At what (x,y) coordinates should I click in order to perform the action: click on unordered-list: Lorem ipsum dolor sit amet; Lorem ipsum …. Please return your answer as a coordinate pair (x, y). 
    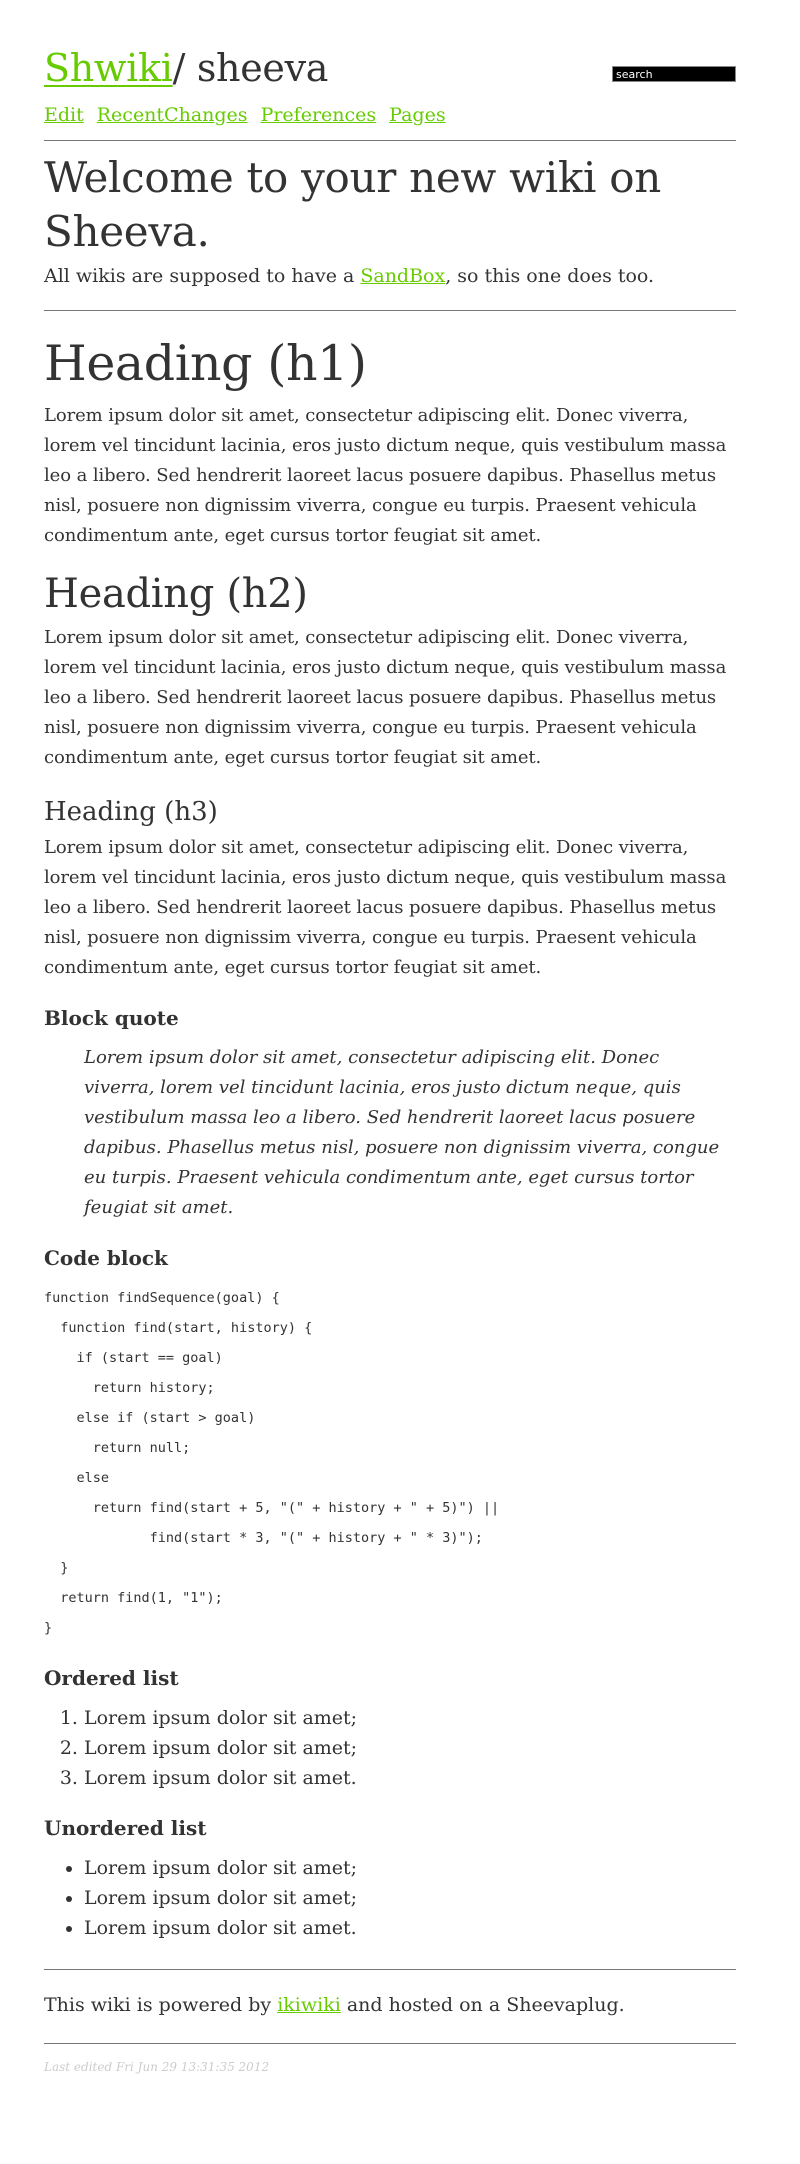
    Looking at the image, I should click on (390, 1898).